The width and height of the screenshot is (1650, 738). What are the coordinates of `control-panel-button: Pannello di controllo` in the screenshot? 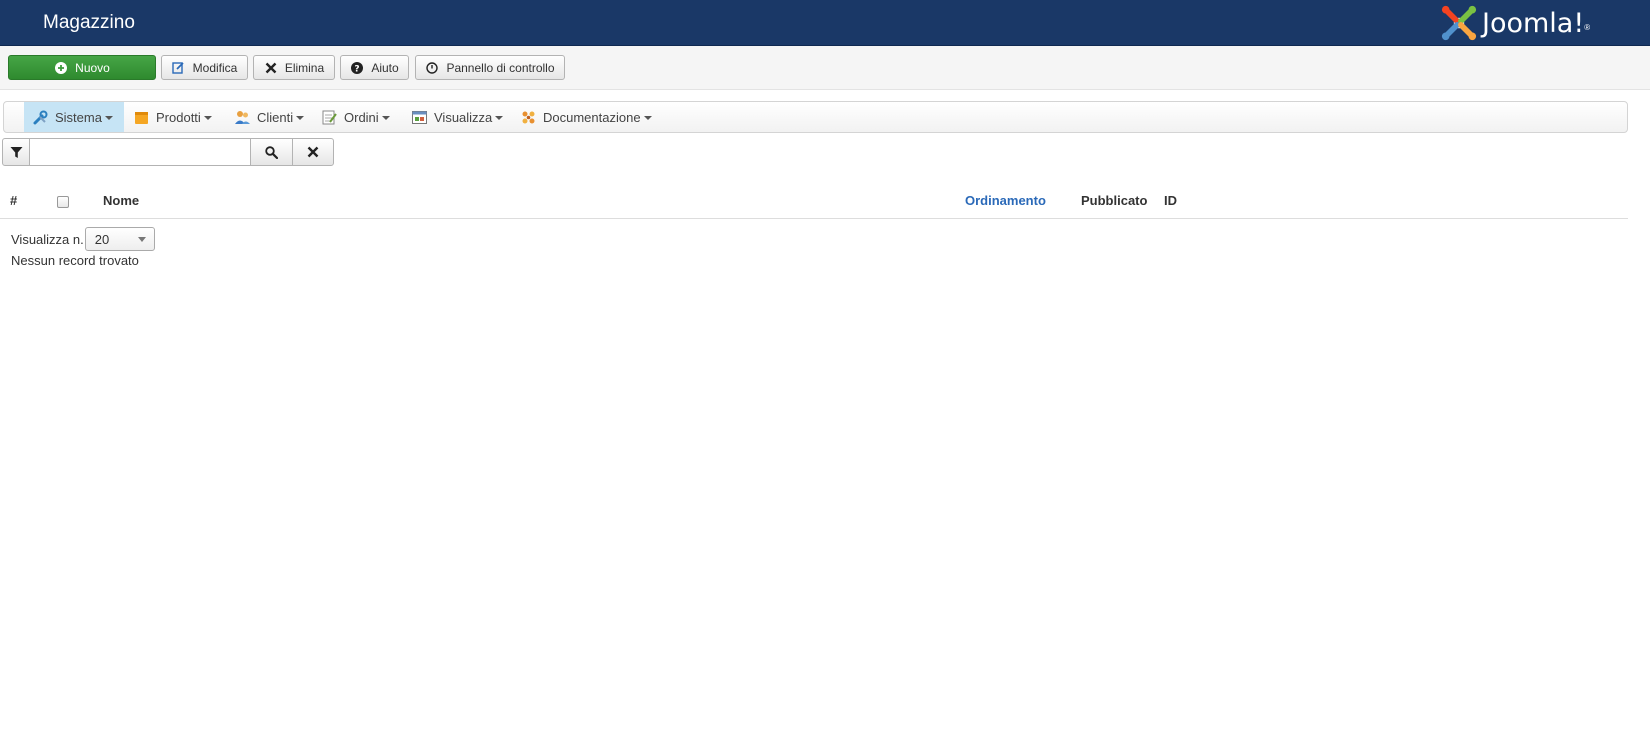 It's located at (490, 67).